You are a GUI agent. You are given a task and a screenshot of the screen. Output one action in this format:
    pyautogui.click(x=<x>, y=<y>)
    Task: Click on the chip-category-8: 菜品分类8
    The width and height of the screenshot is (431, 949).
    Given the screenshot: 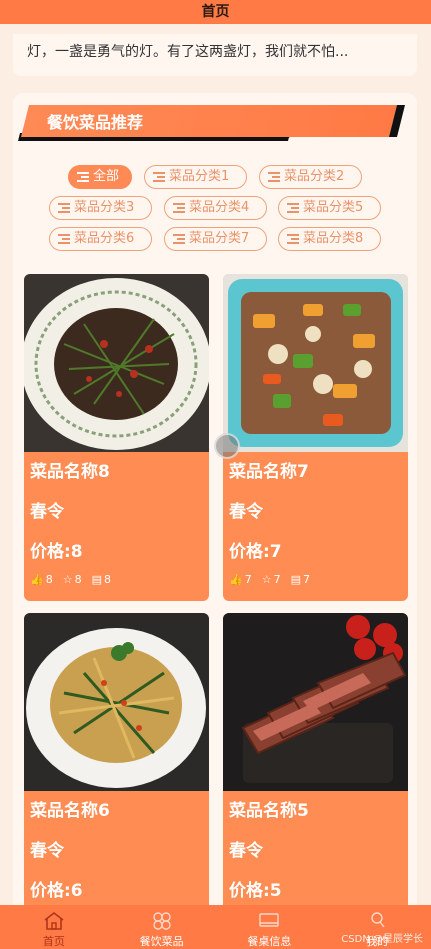 What is the action you would take?
    pyautogui.click(x=329, y=239)
    